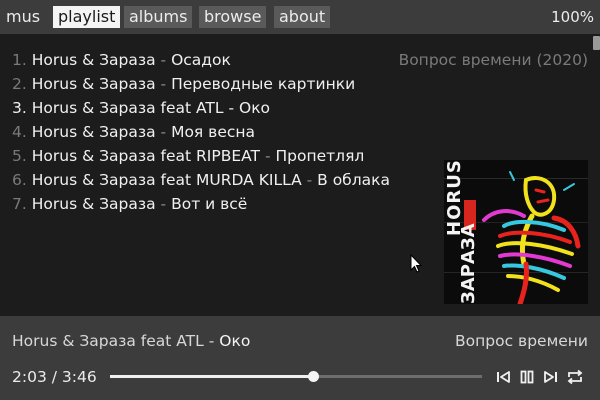  Describe the element at coordinates (572, 17) in the screenshot. I see `volume-level: 100%` at that location.